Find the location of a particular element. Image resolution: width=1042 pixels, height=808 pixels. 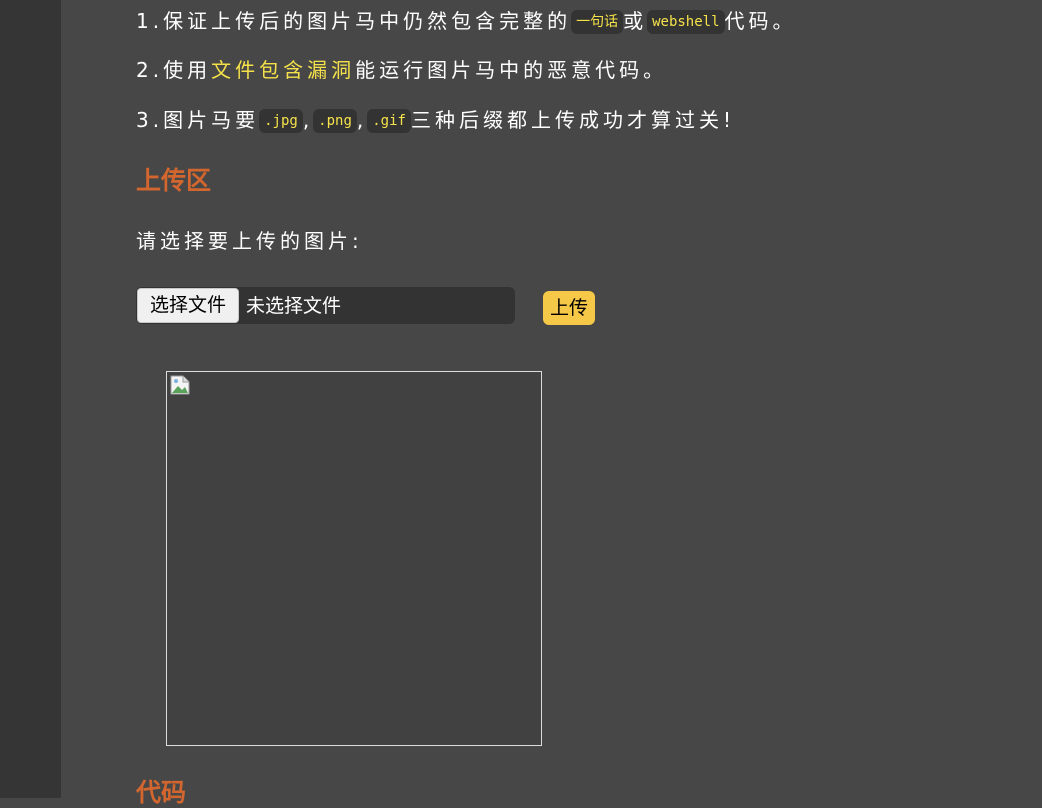

rule-3-suffix: 三种后缀都上传成功才算过关! is located at coordinates (572, 120).